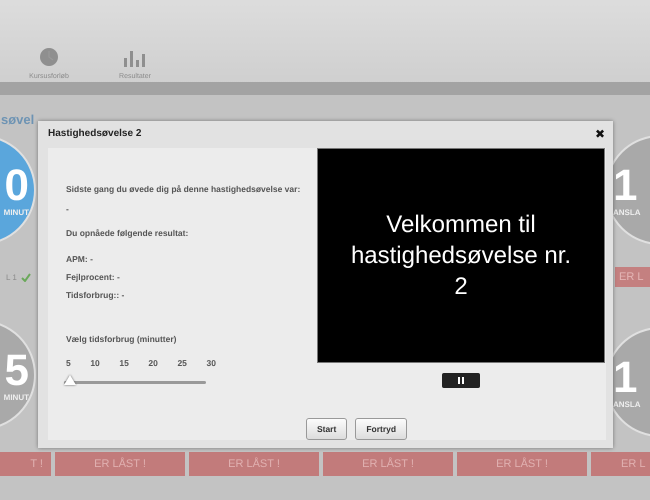 This screenshot has height=500, width=650. What do you see at coordinates (95, 133) in the screenshot?
I see `dialog-title: Hastighedsøvelse 2` at bounding box center [95, 133].